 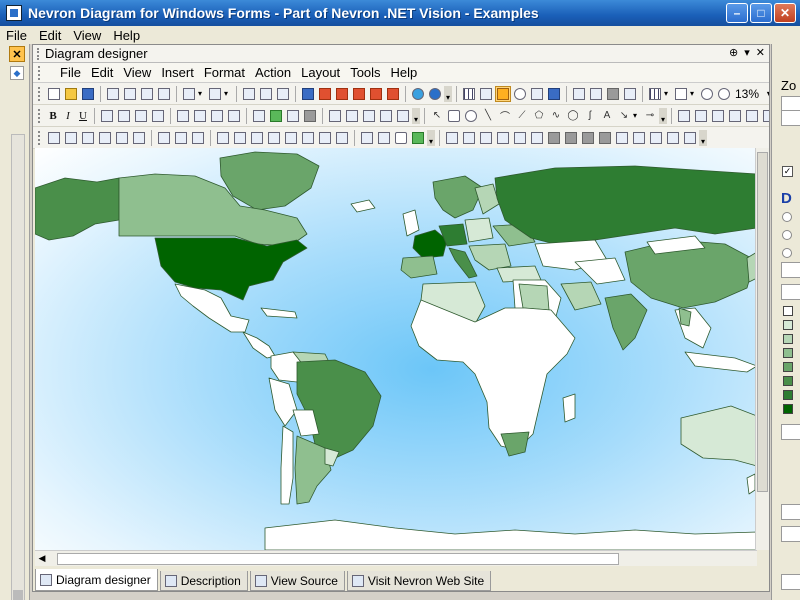 What do you see at coordinates (386, 116) in the screenshot?
I see `rotate-right-icon` at bounding box center [386, 116].